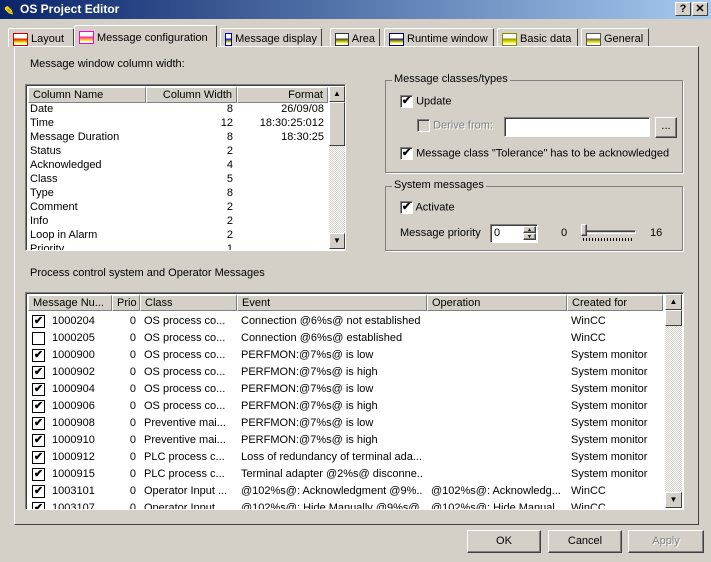 The image size is (711, 562). Describe the element at coordinates (497, 303) in the screenshot. I see `column-header: Operation` at that location.